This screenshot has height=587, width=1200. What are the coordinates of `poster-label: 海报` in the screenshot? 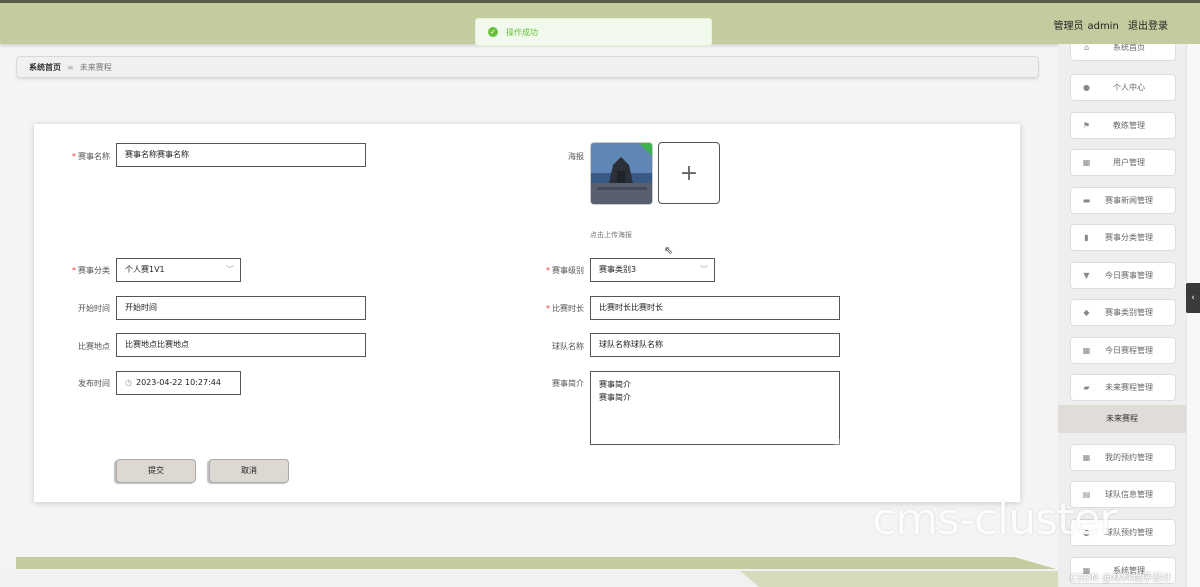 It's located at (576, 156).